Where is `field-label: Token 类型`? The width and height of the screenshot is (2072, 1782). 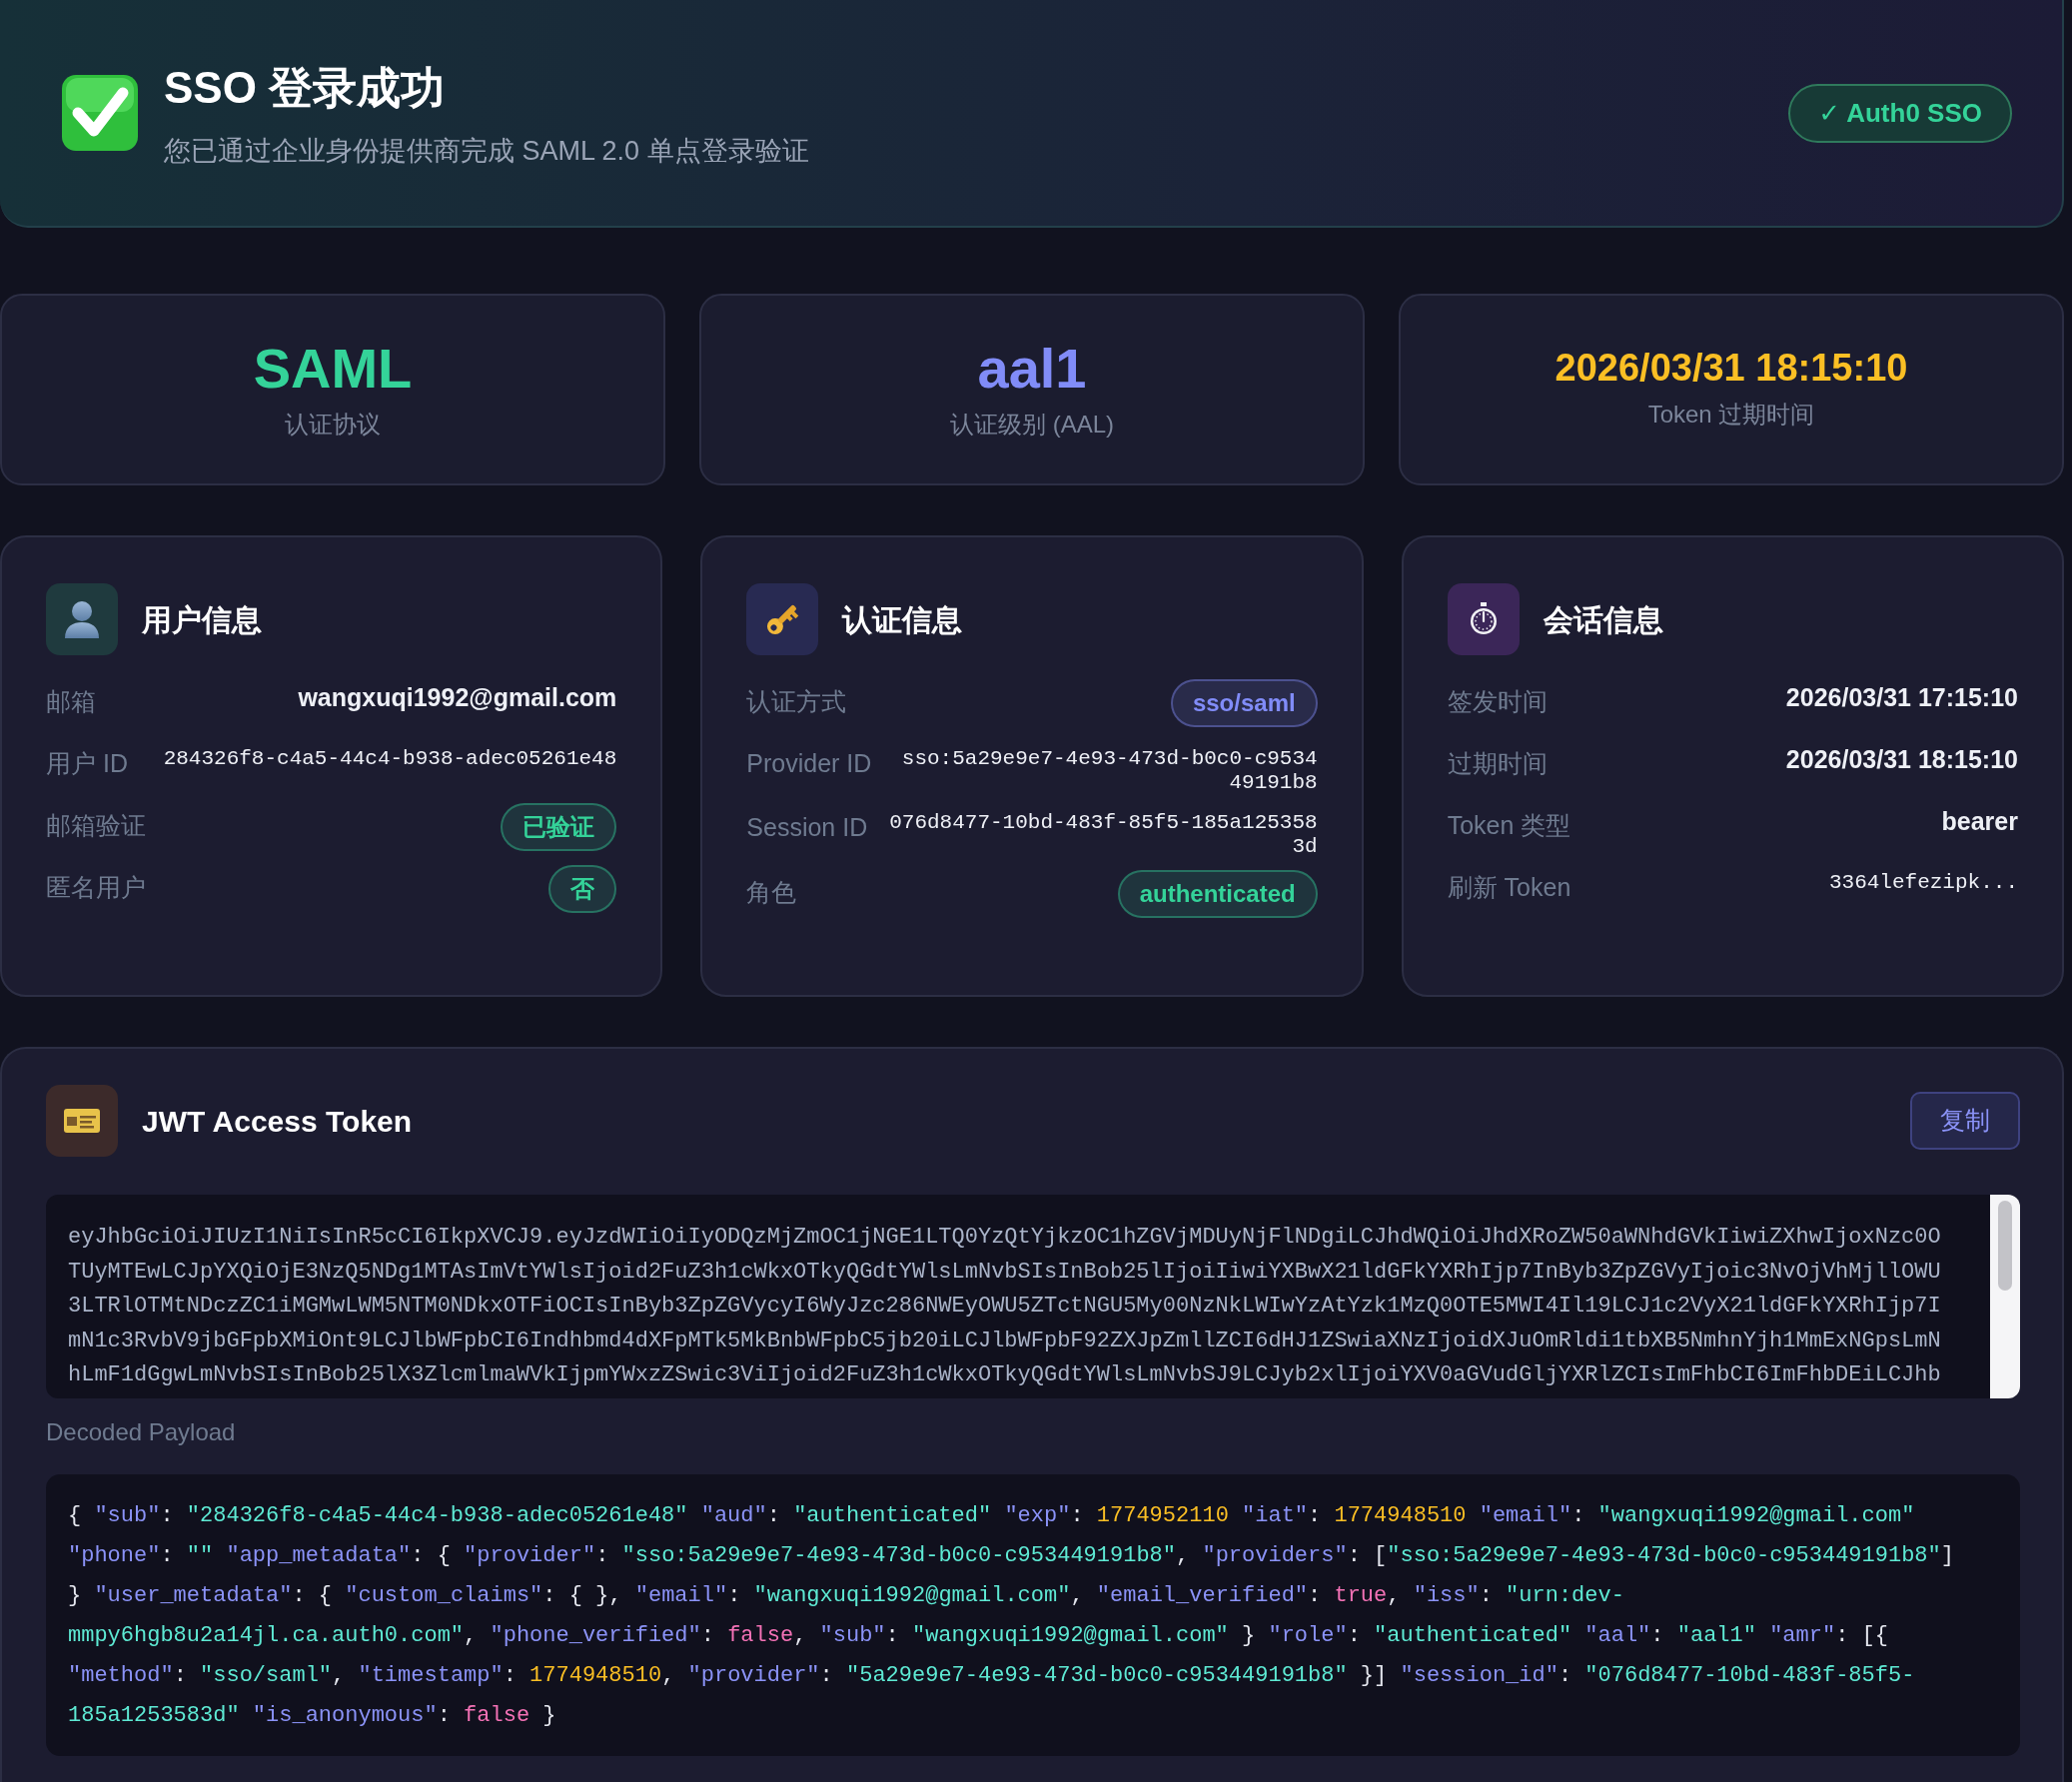
field-label: Token 类型 is located at coordinates (1509, 826).